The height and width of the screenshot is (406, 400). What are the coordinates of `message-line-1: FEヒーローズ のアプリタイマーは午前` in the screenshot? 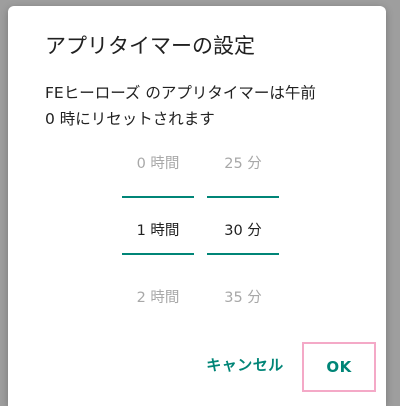 It's located at (180, 93).